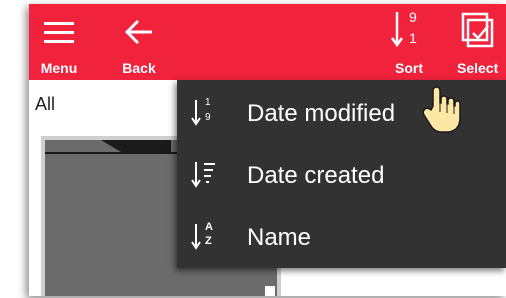 The image size is (506, 298). I want to click on sort-option-label: Name, so click(279, 237).